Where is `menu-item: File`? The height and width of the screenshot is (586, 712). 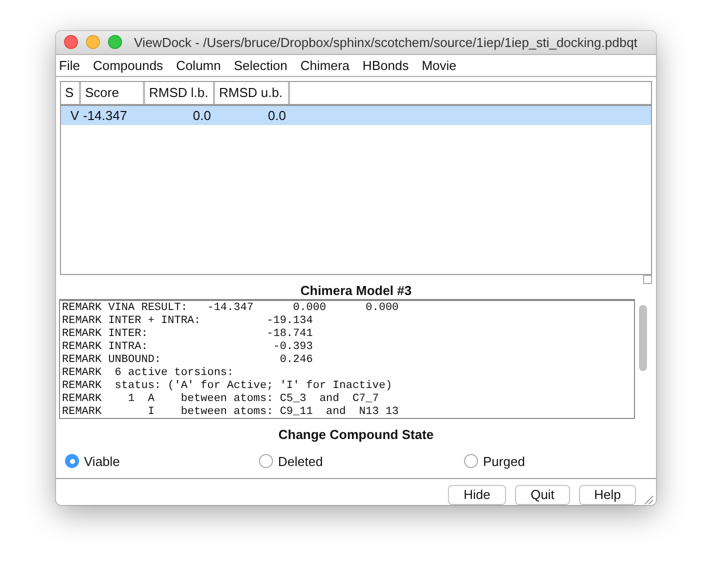
menu-item: File is located at coordinates (69, 65).